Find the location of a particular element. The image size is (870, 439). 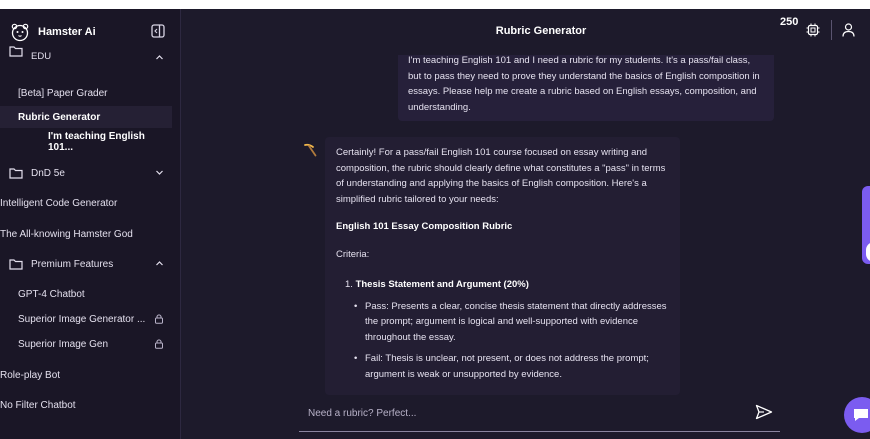

sidebar-item-no-filter: No Filter Chatbot is located at coordinates (86, 405).